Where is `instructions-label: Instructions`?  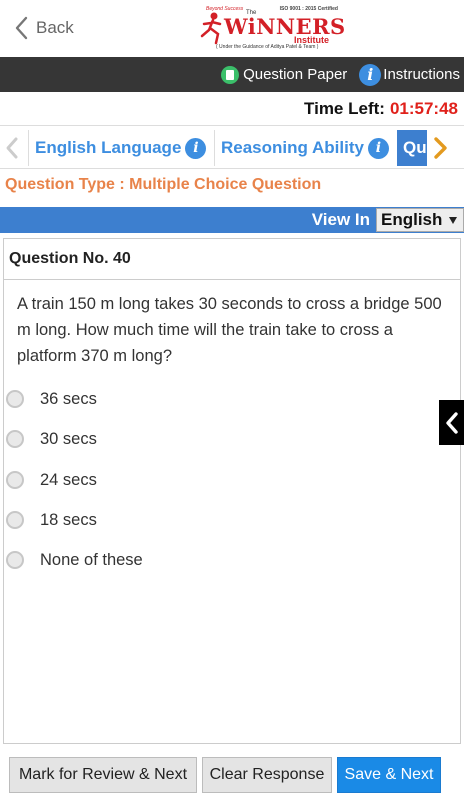 instructions-label: Instructions is located at coordinates (421, 74).